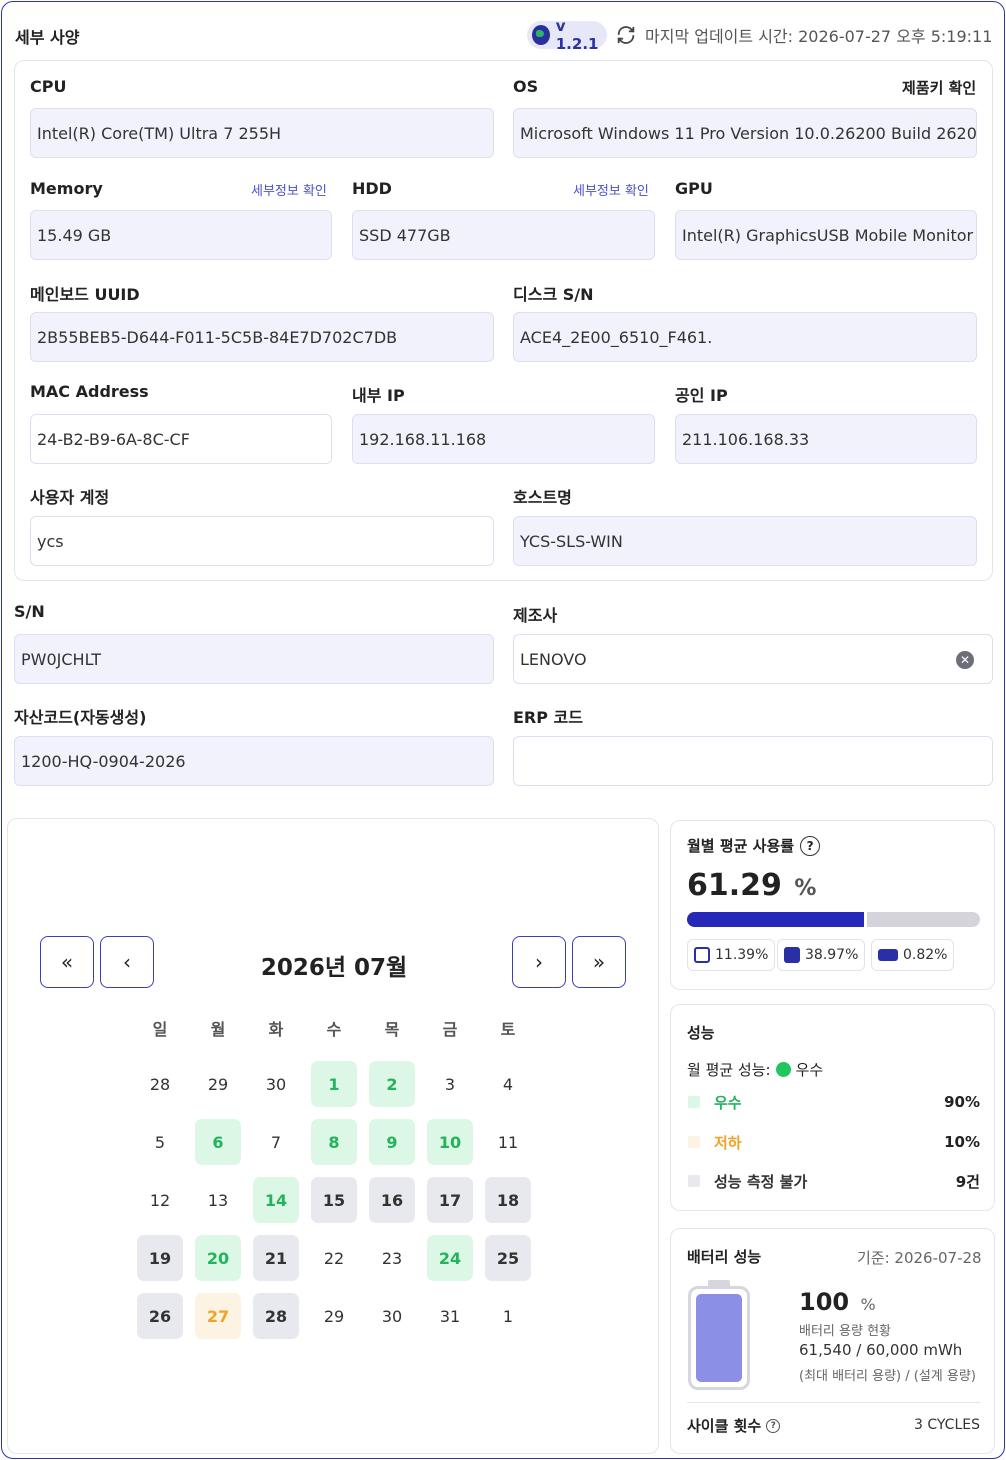 The height and width of the screenshot is (1460, 1006). I want to click on memory-usage-chip: 38.97%, so click(821, 955).